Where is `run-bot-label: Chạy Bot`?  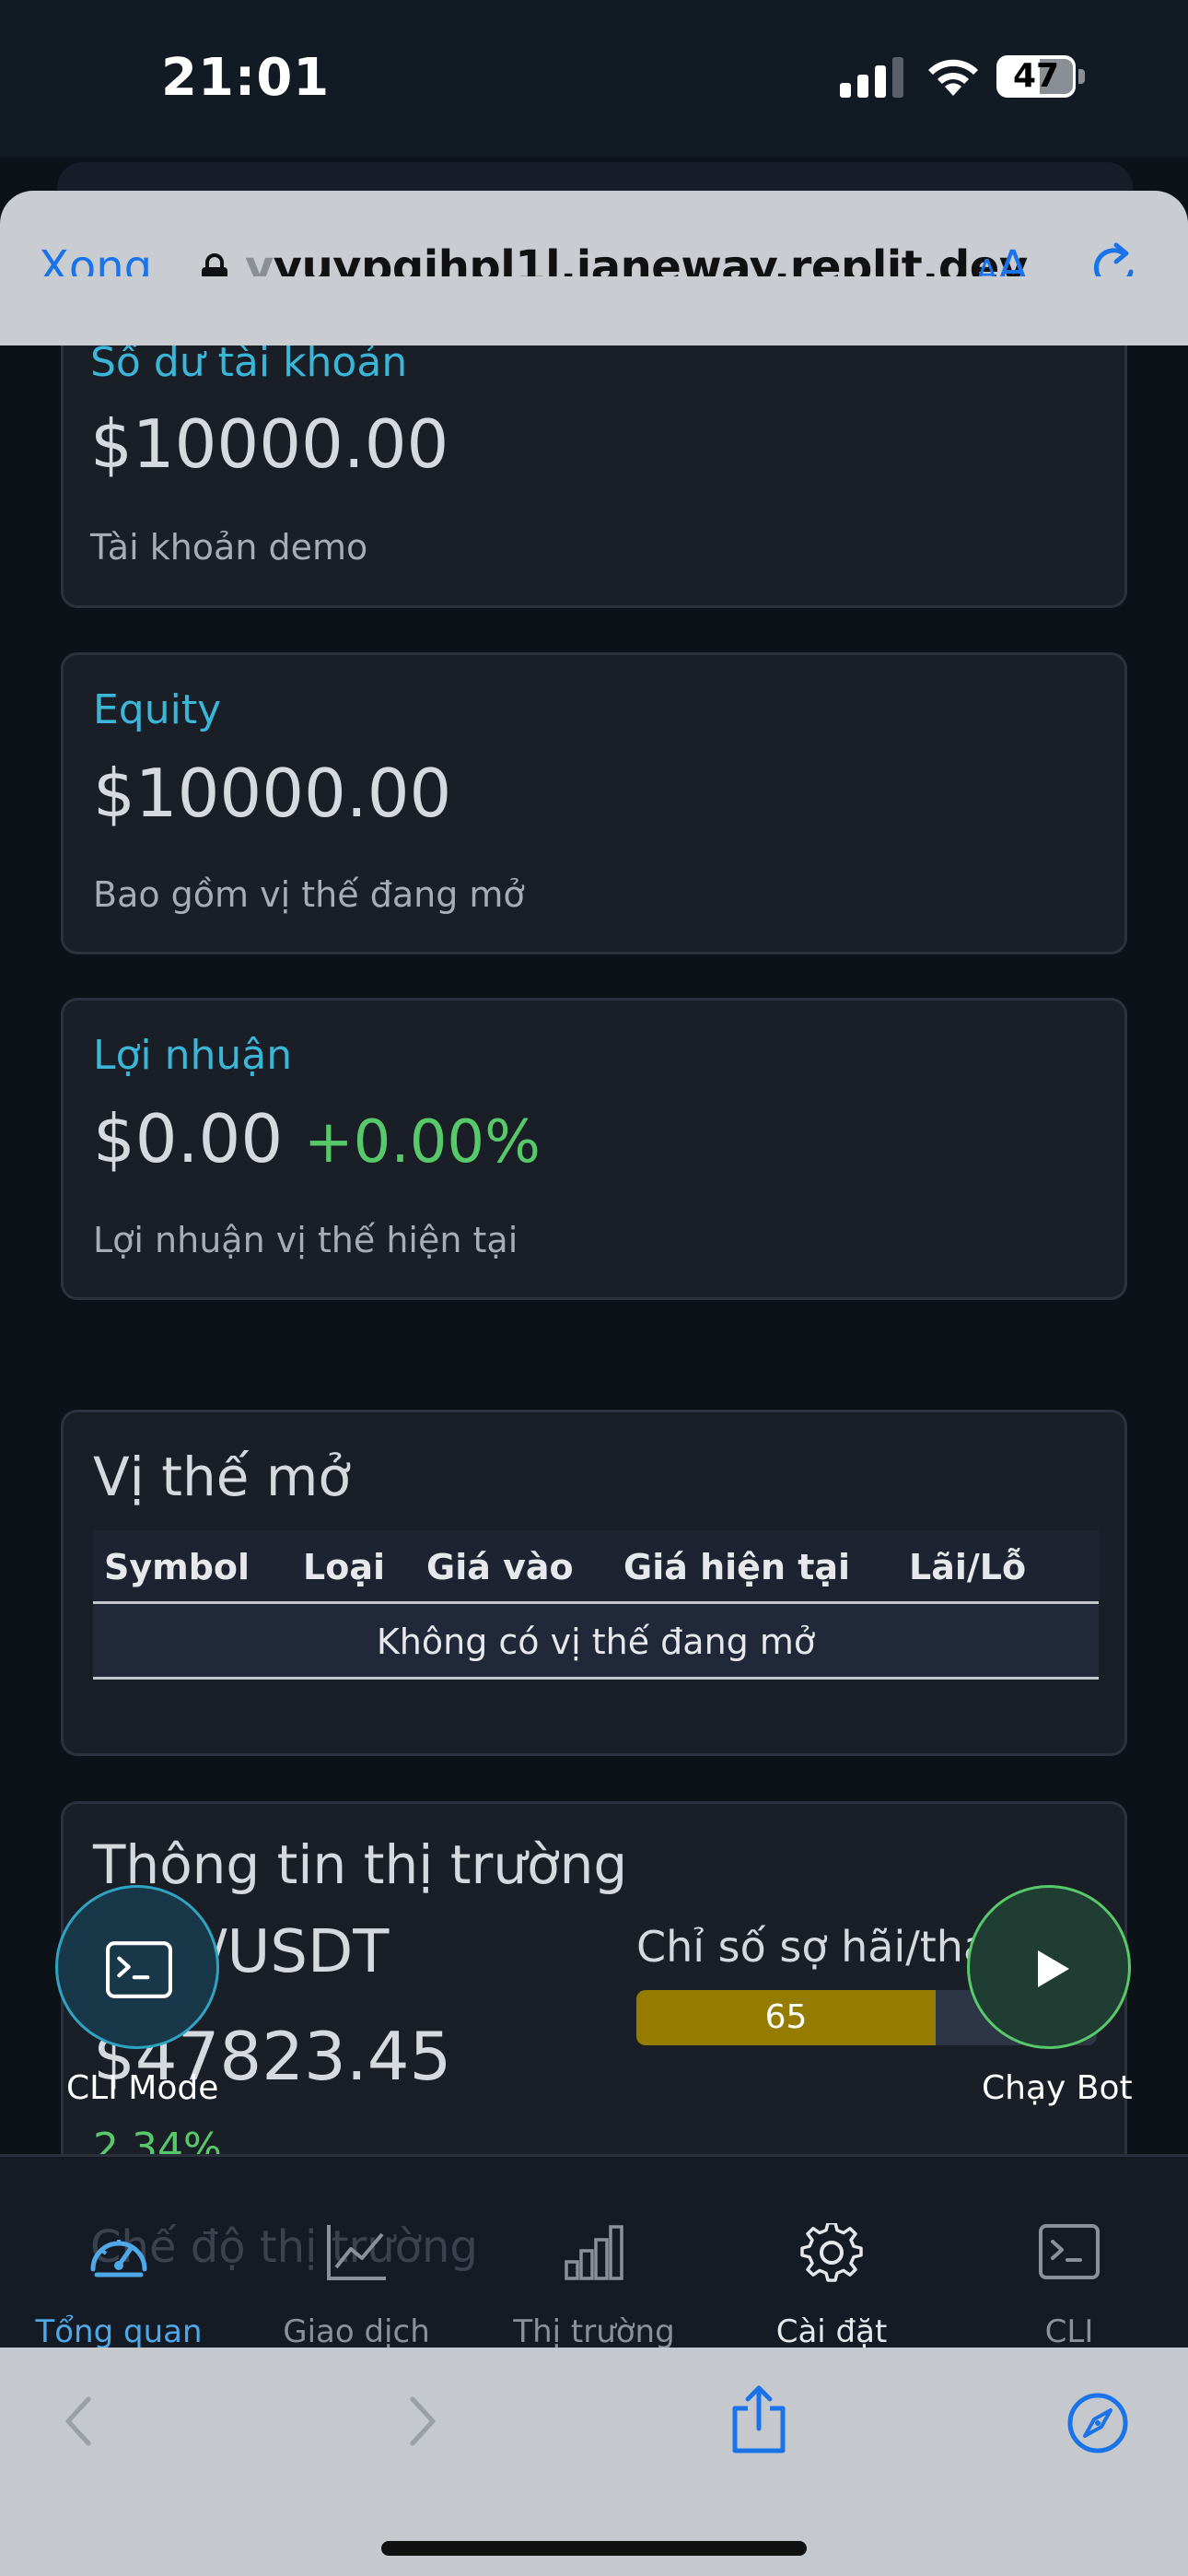
run-bot-label: Chạy Bot is located at coordinates (1057, 2088).